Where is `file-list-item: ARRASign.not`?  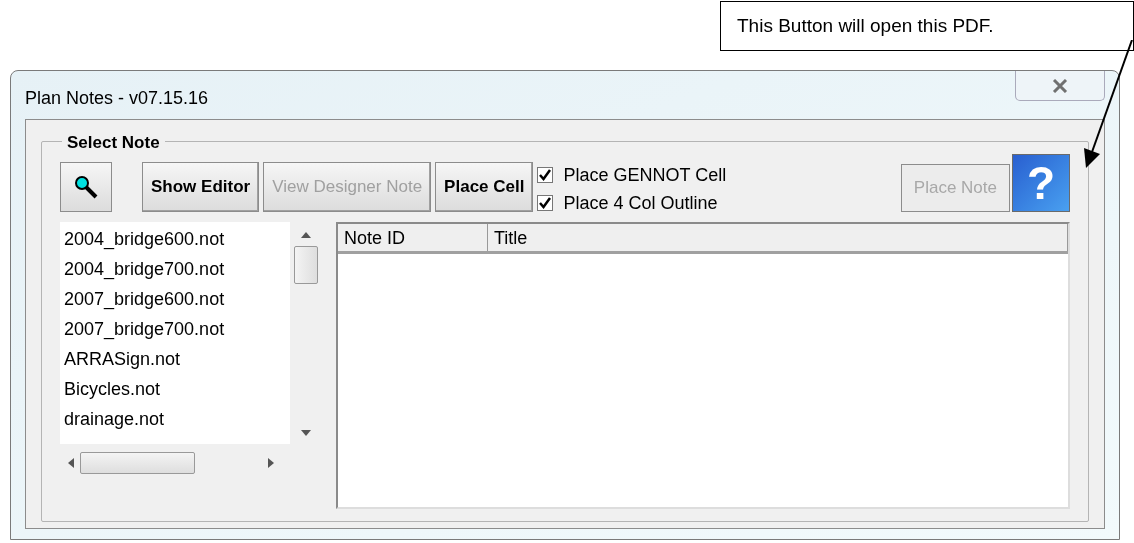
file-list-item: ARRASign.not is located at coordinates (177, 359).